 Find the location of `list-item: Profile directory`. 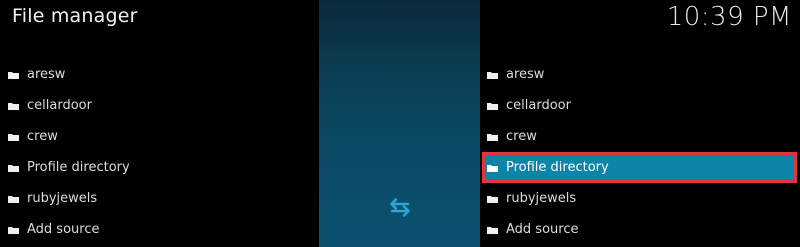

list-item: Profile directory is located at coordinates (159, 167).